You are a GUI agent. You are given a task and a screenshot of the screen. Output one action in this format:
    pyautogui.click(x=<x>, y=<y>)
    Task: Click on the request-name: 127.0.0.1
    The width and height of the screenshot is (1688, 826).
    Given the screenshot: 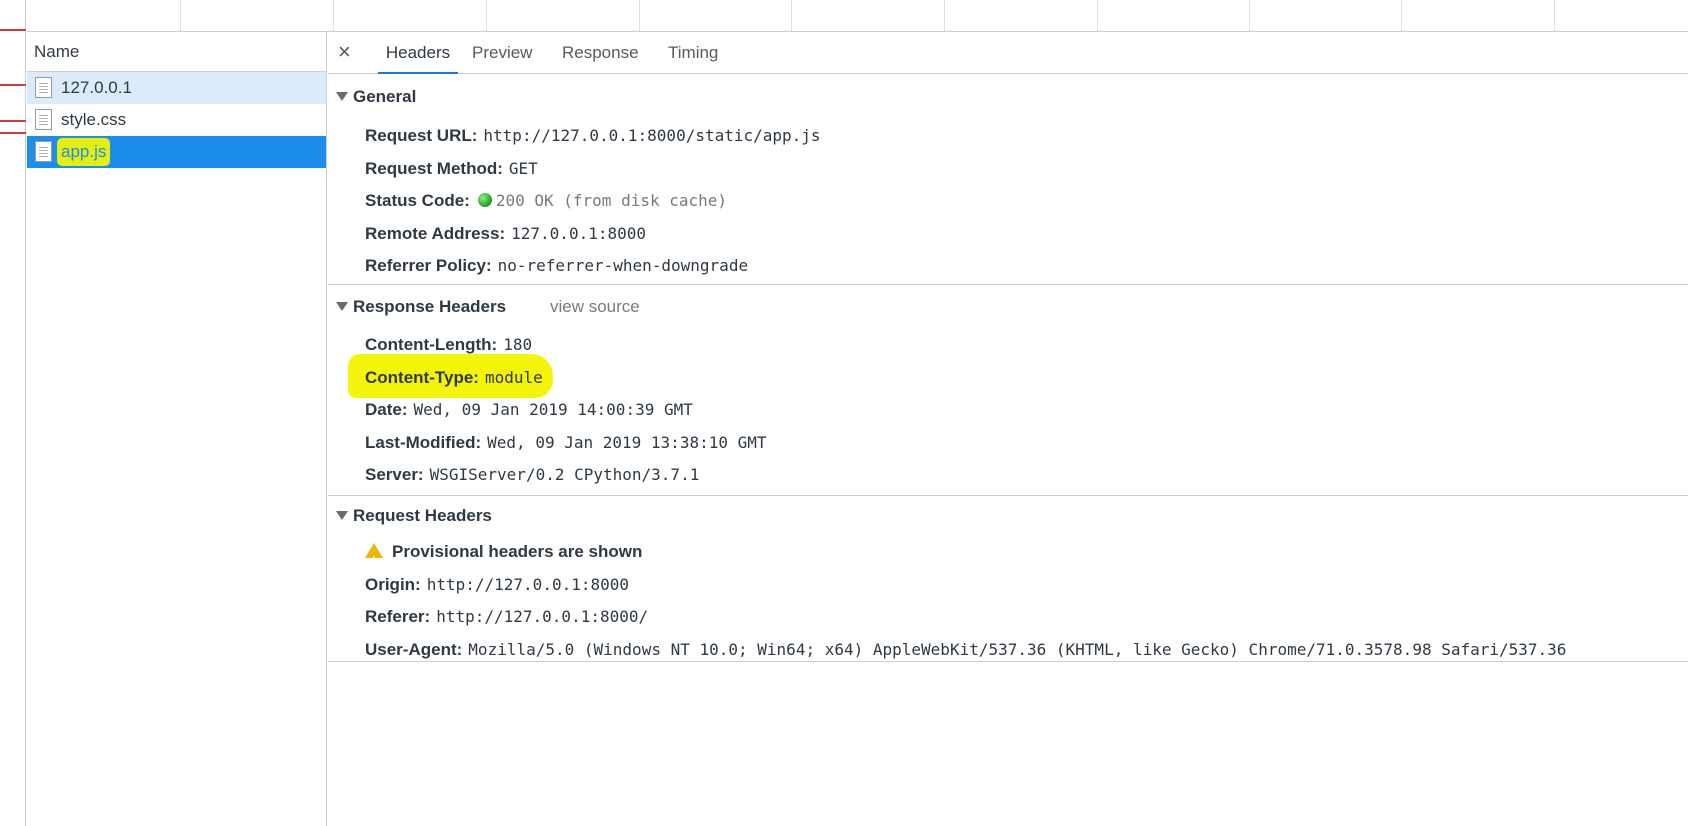 What is the action you would take?
    pyautogui.click(x=96, y=87)
    